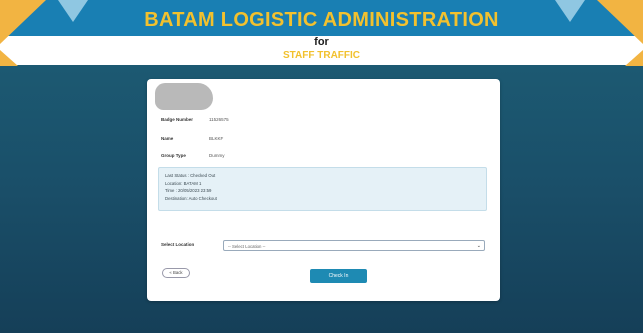 The width and height of the screenshot is (643, 333). Describe the element at coordinates (354, 245) in the screenshot. I see `location-select: -- Select Location -- ⌄` at that location.